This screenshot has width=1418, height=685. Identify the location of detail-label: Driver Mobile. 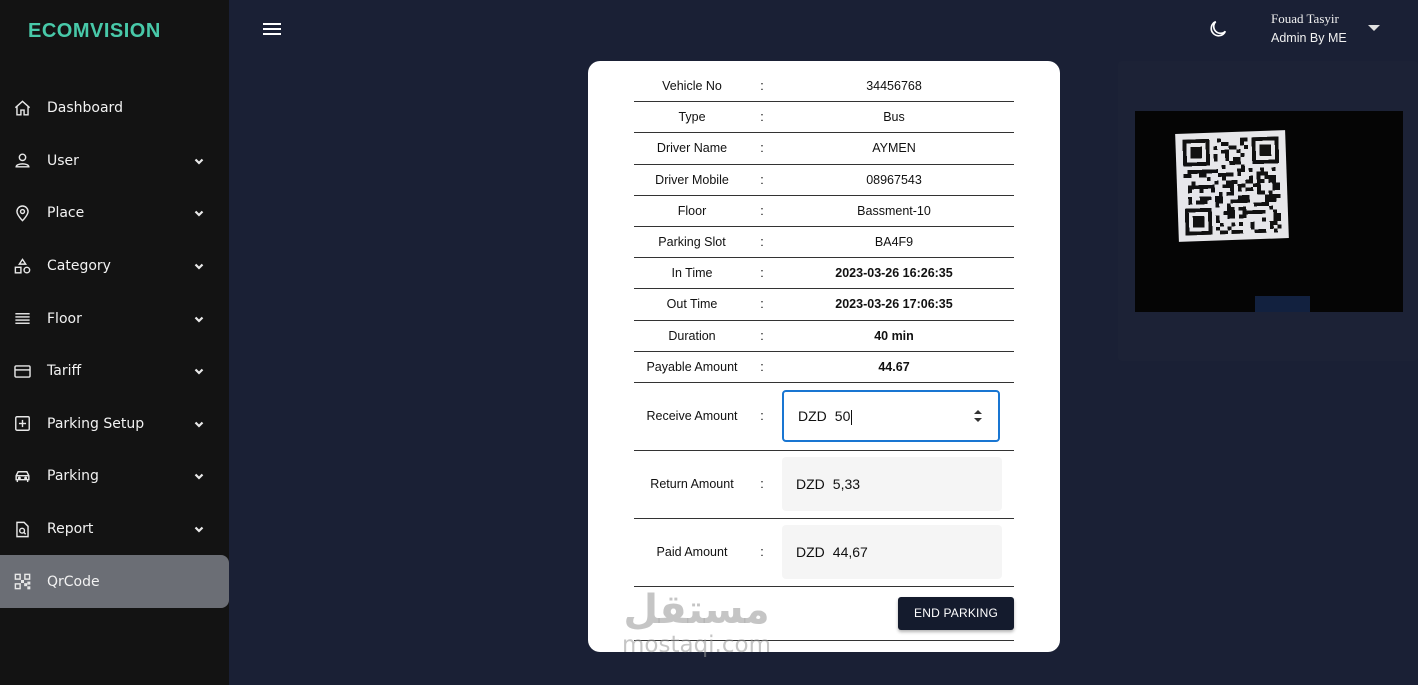
(692, 179).